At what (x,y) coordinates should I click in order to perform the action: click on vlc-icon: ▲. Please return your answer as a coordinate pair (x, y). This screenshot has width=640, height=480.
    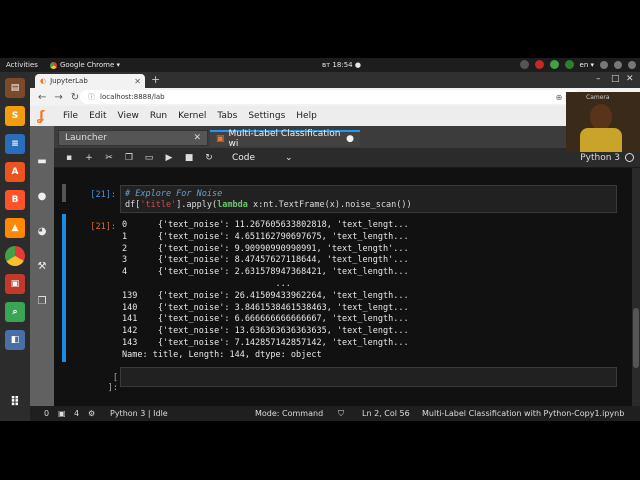
    Looking at the image, I should click on (15, 228).